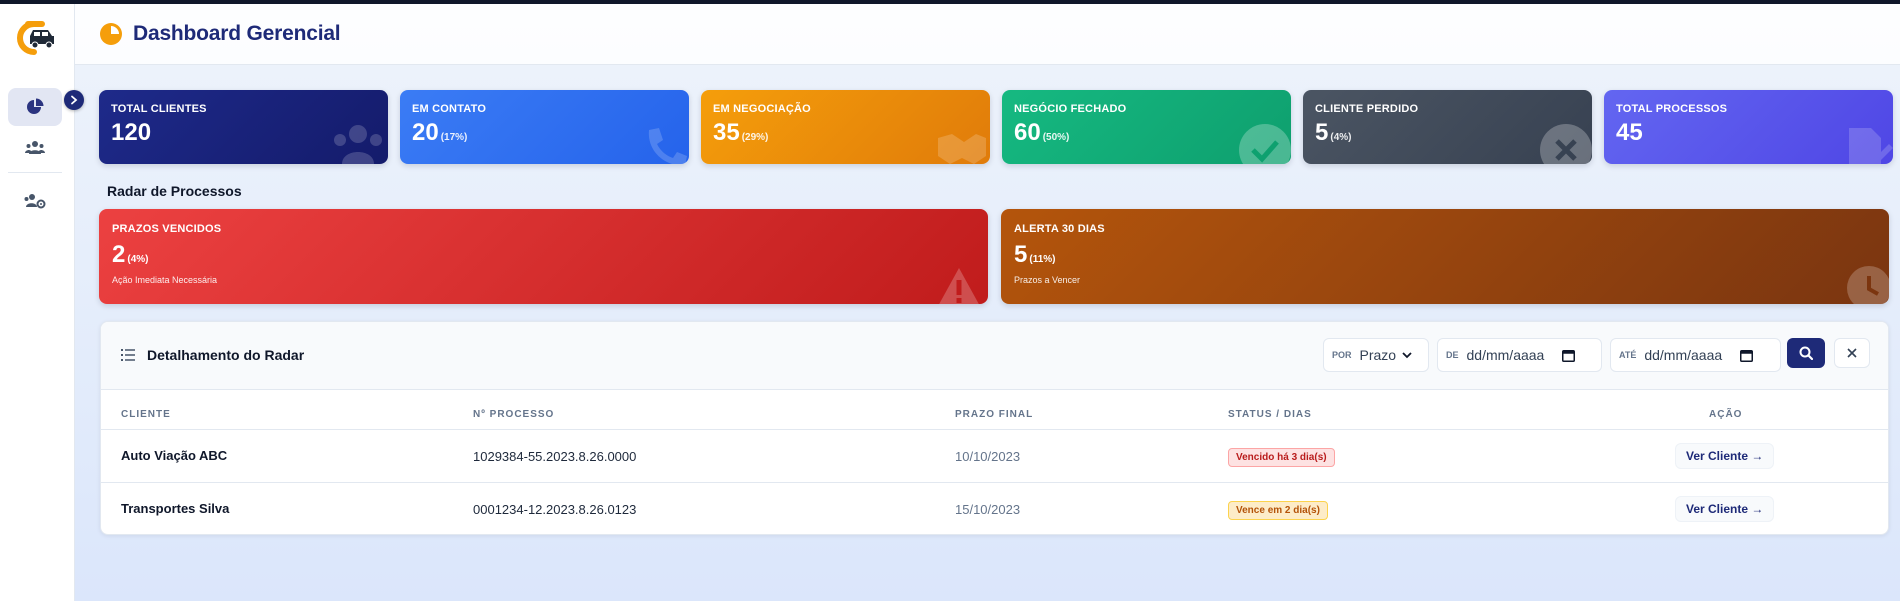  What do you see at coordinates (165, 280) in the screenshot?
I see `alert-subtitle: Ação Imediata Necessária` at bounding box center [165, 280].